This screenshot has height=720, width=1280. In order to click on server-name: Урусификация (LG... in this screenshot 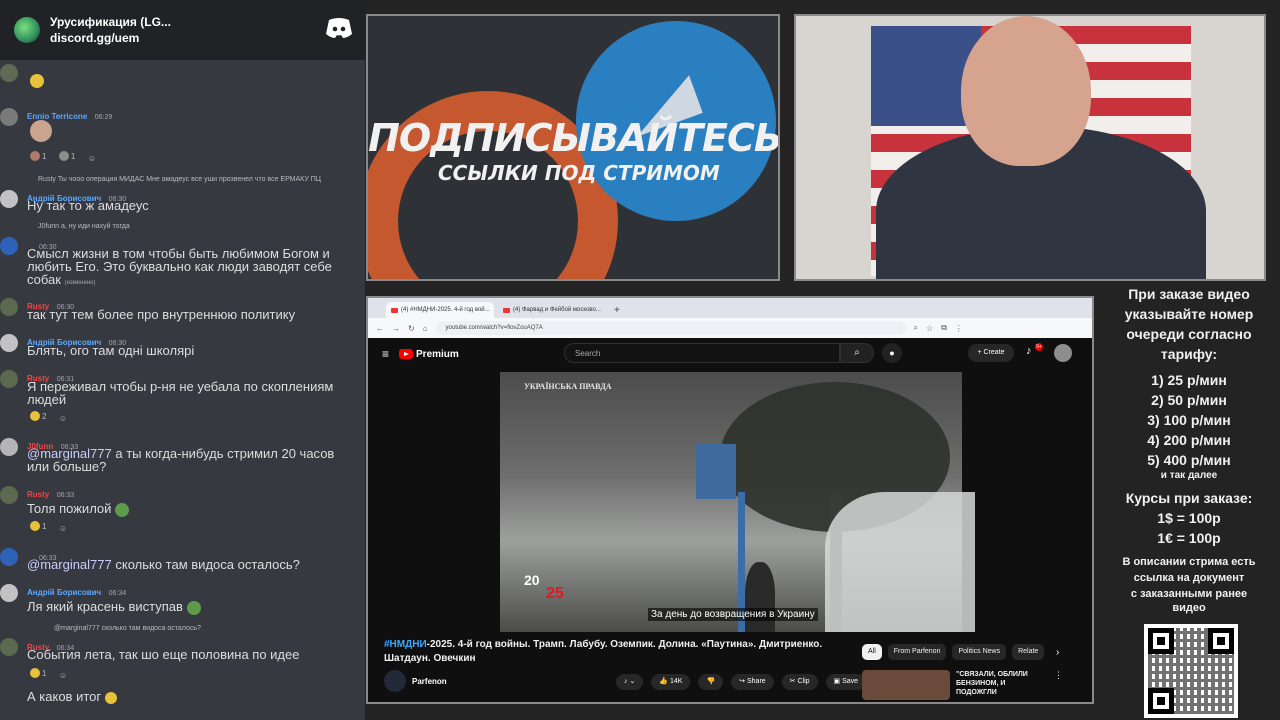, I will do `click(110, 22)`.